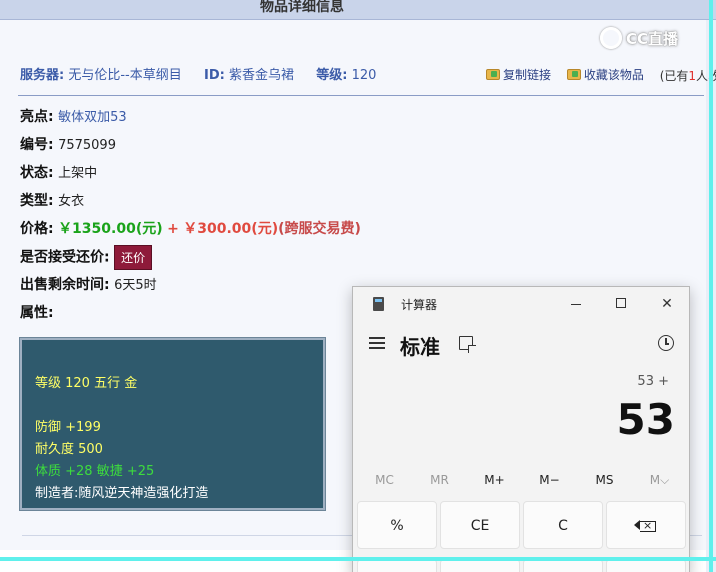 This screenshot has height=572, width=716. Describe the element at coordinates (711, 286) in the screenshot. I see `capture-border-right` at that location.